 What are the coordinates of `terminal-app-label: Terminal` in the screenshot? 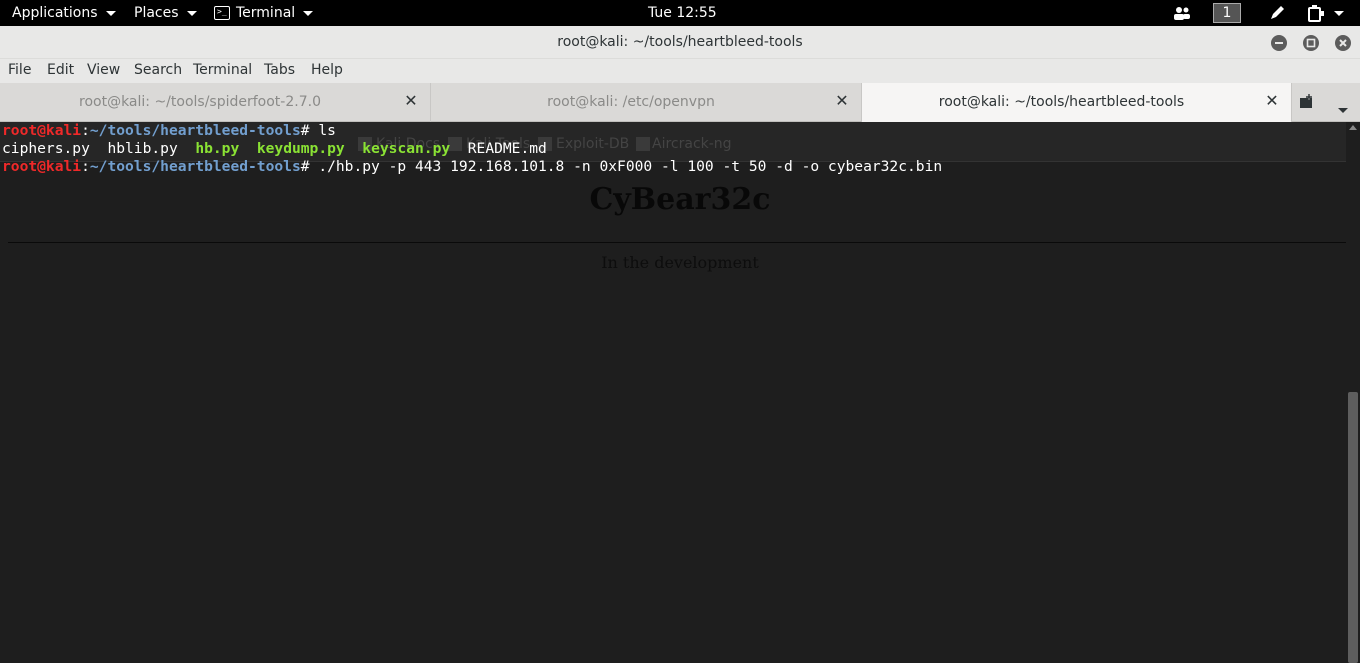 It's located at (266, 13).